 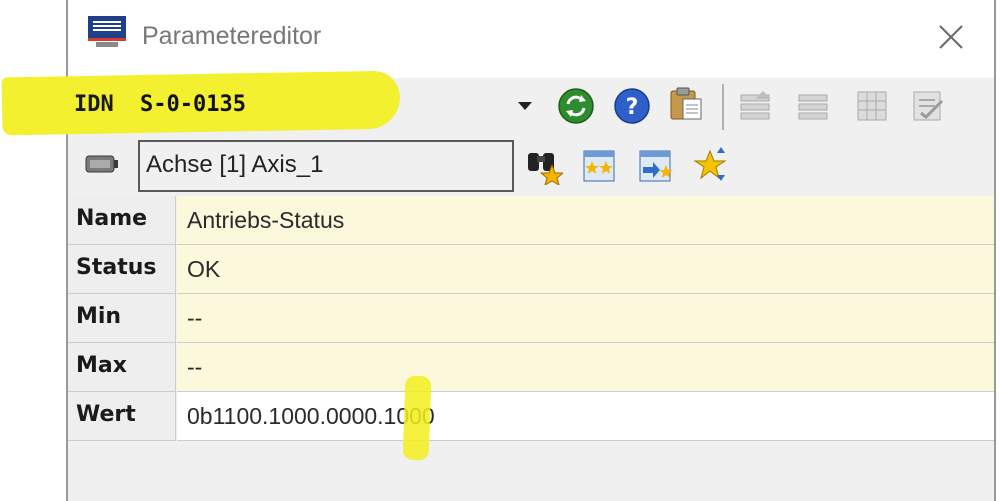 I want to click on table-row: Wert 0b1100.1000.0000.1000, so click(x=531, y=416).